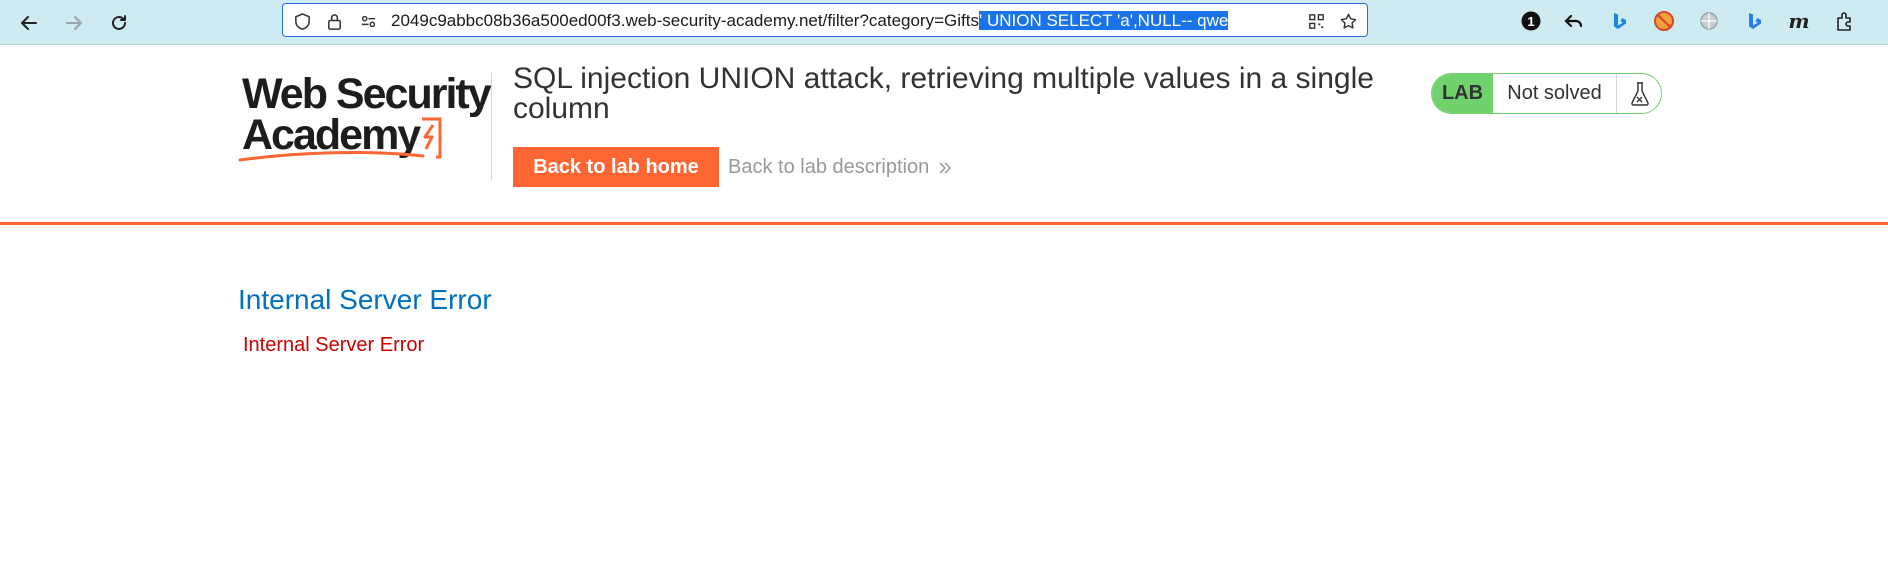  I want to click on globe-extension-icon, so click(1709, 21).